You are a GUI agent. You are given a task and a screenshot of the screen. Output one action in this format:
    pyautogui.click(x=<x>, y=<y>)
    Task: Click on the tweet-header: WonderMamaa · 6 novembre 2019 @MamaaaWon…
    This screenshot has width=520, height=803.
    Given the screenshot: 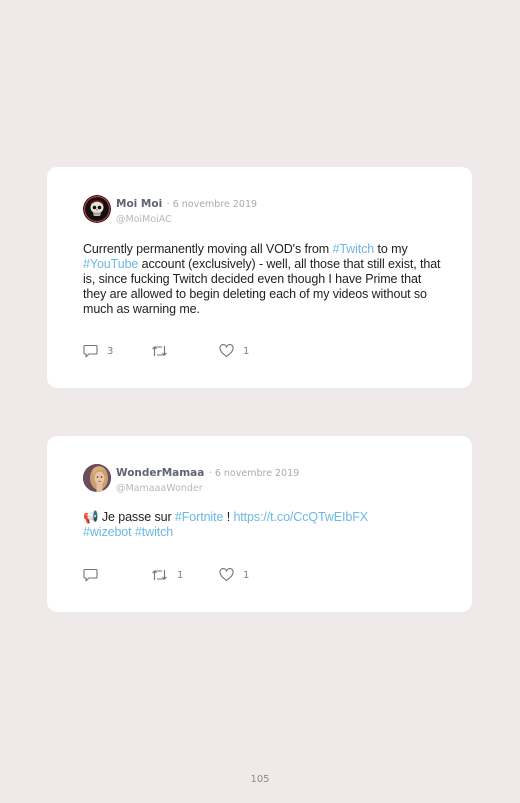 What is the action you would take?
    pyautogui.click(x=207, y=480)
    